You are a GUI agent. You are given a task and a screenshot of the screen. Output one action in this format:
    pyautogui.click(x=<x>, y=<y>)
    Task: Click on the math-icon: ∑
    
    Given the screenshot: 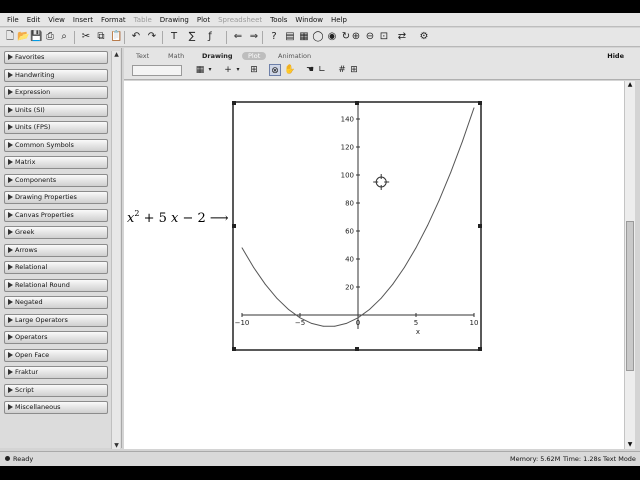 What is the action you would take?
    pyautogui.click(x=192, y=37)
    